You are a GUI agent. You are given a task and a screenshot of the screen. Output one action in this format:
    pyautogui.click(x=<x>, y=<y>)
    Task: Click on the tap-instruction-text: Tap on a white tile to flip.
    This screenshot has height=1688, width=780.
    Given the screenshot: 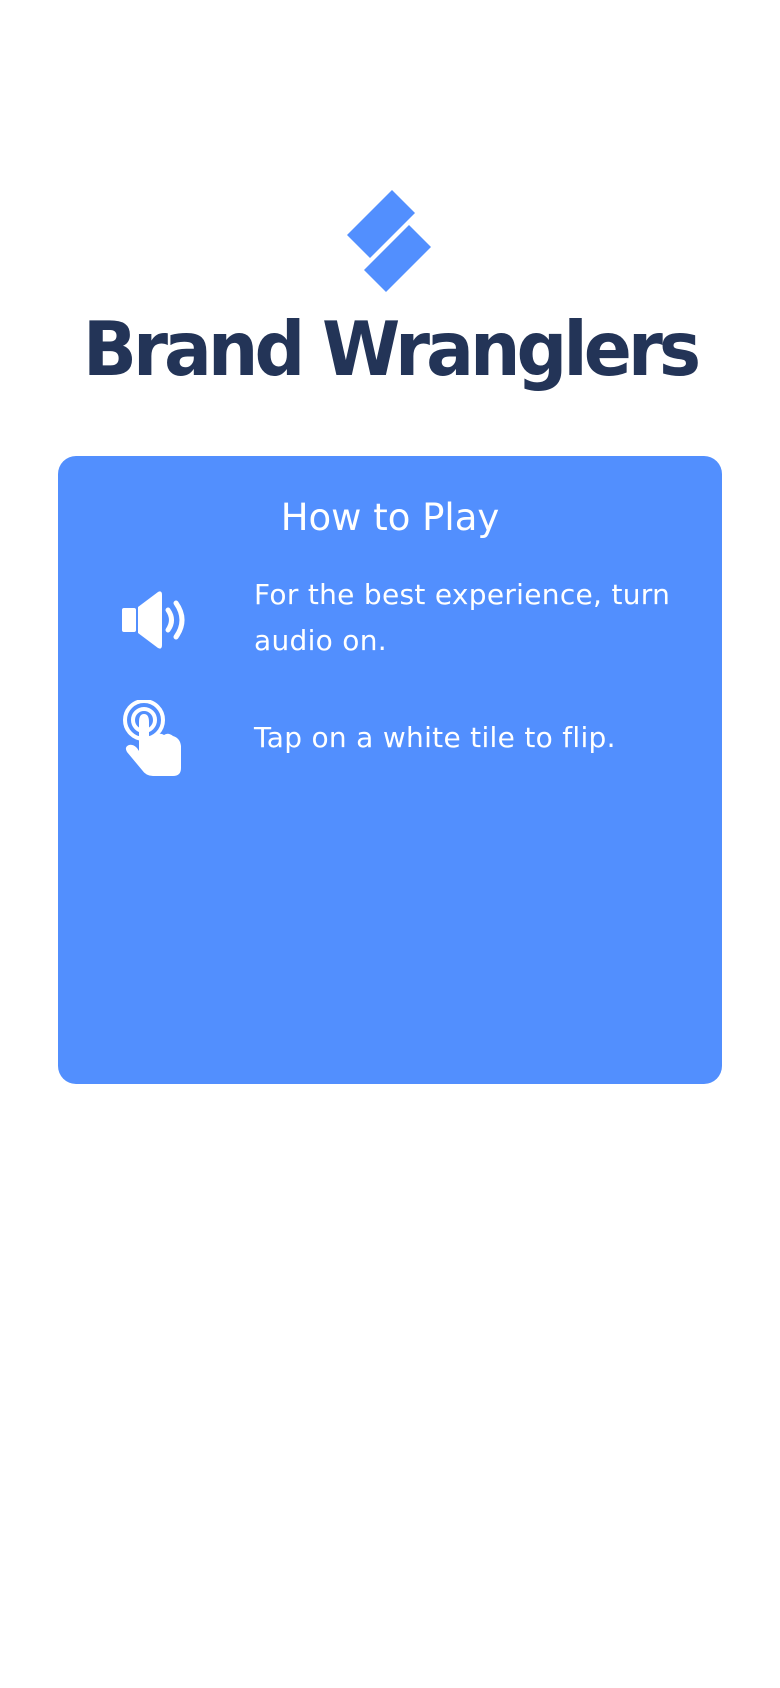 What is the action you would take?
    pyautogui.click(x=435, y=737)
    